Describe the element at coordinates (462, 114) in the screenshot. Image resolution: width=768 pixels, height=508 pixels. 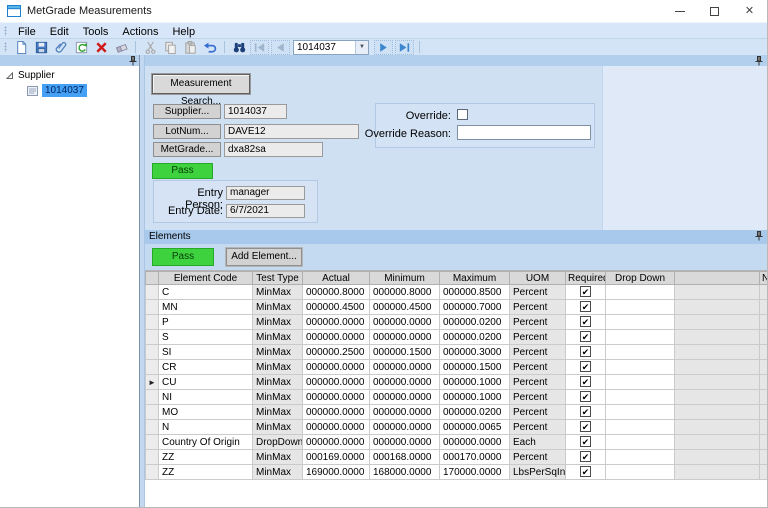
I see `override-checkbox` at that location.